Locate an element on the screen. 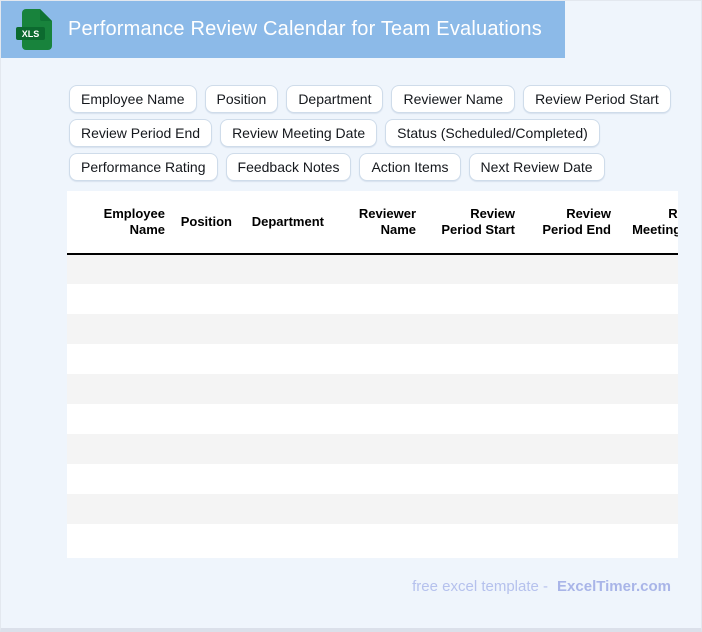 This screenshot has width=702, height=632. footer-credit: free excel template - ExcelTimer.com is located at coordinates (541, 587).